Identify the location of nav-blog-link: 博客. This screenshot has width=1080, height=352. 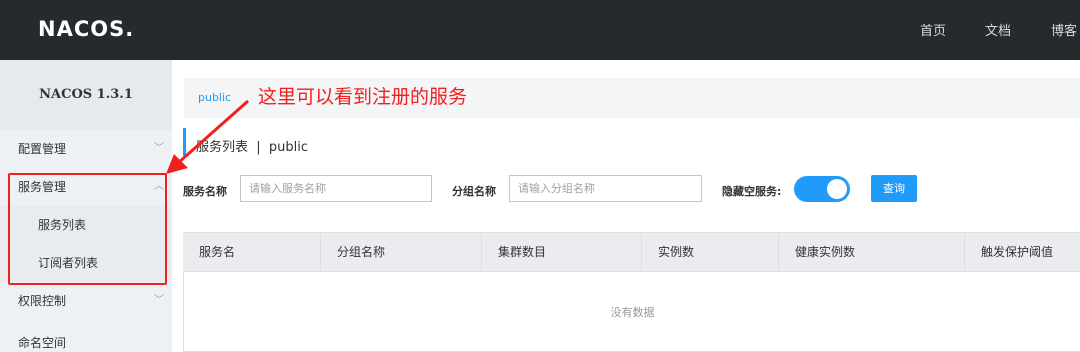
(1064, 29).